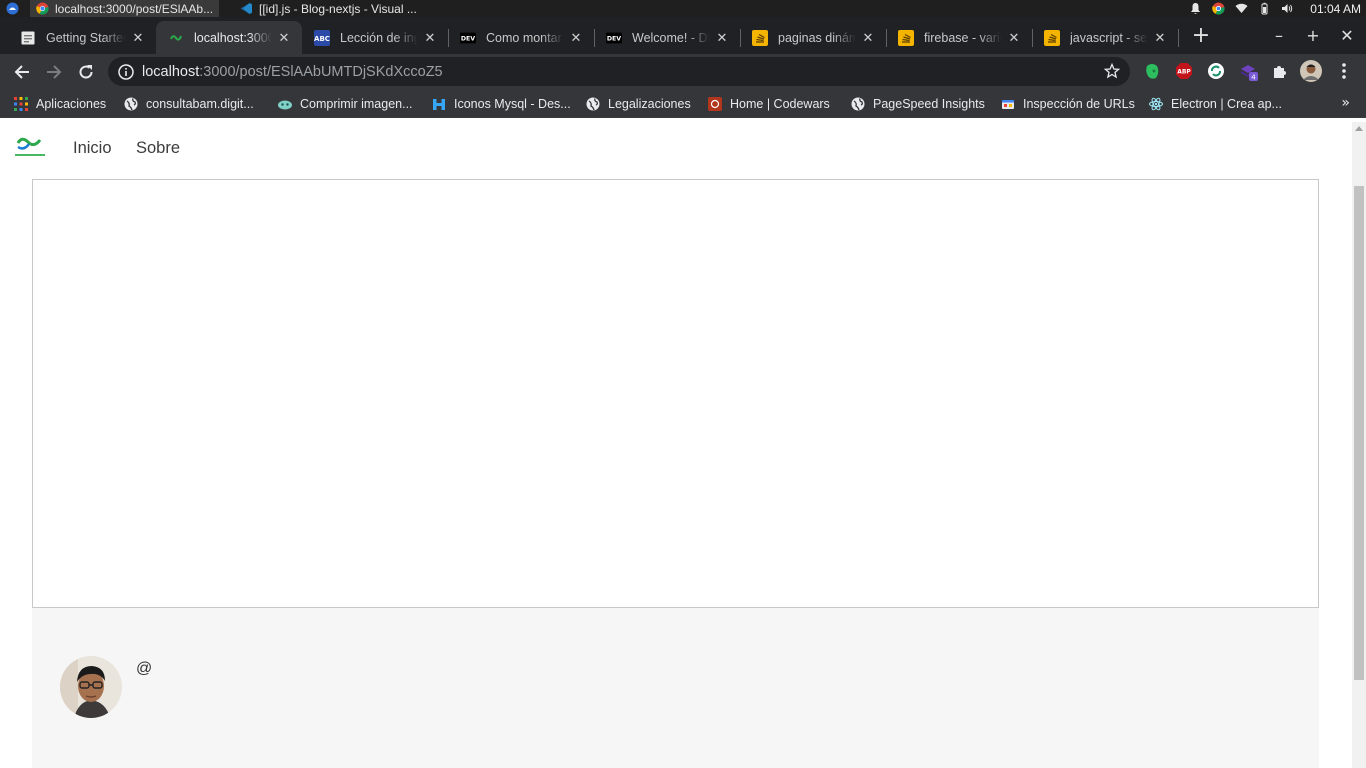  I want to click on page-scrollbar, so click(1359, 445).